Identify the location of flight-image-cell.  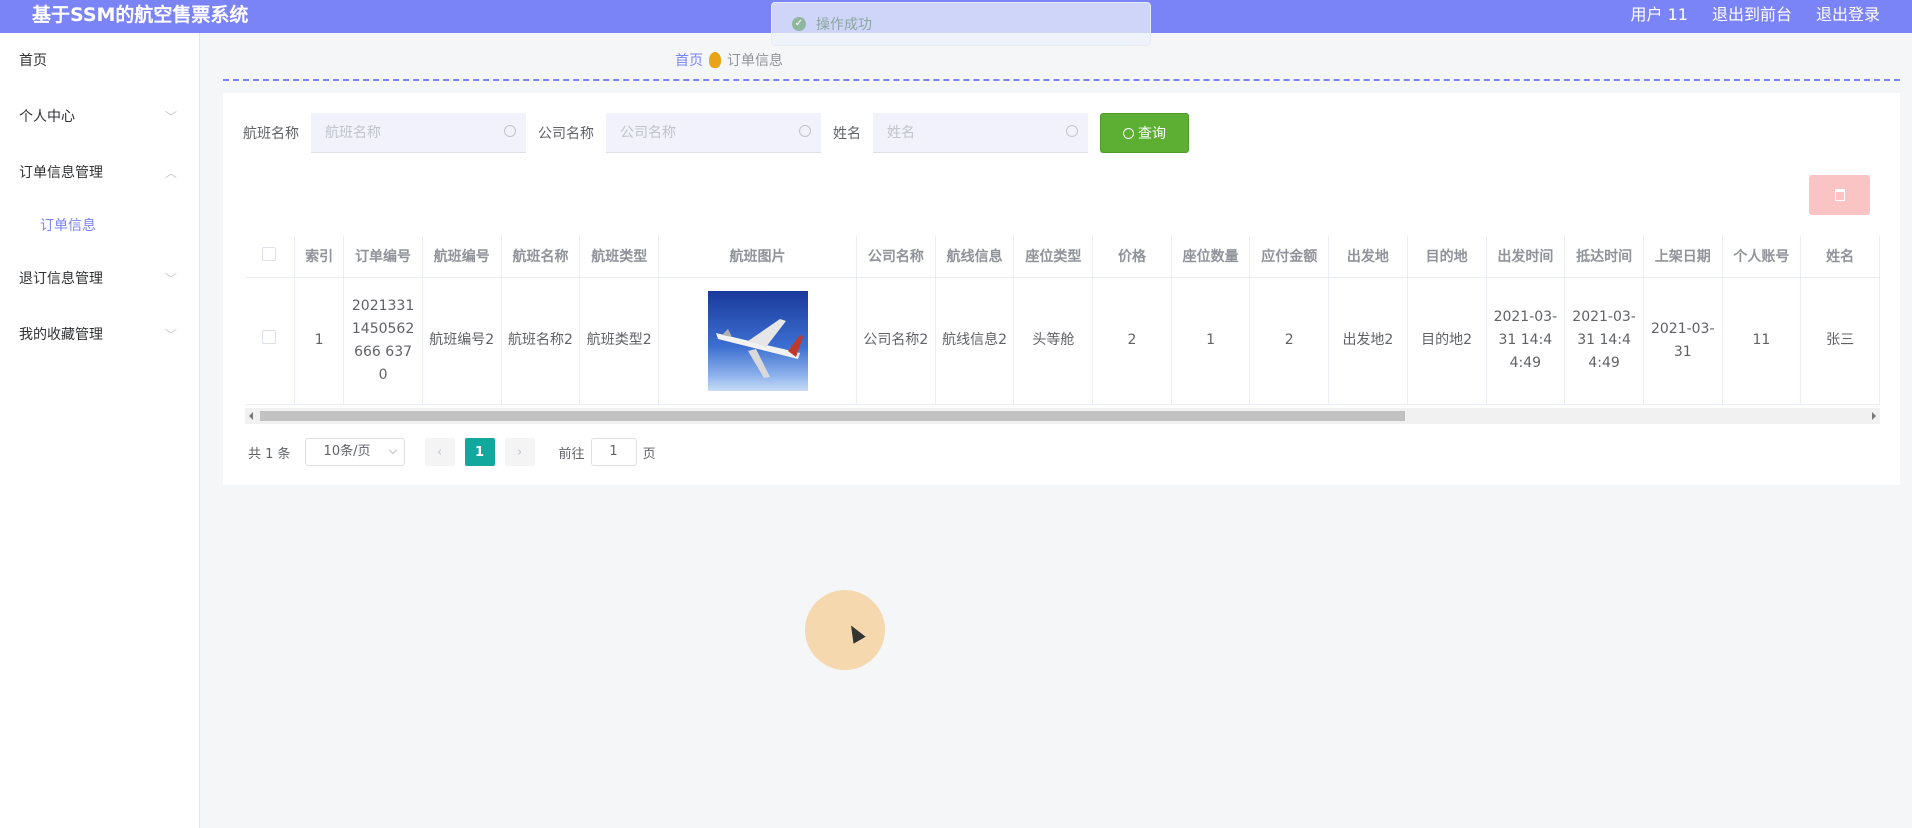
(757, 341).